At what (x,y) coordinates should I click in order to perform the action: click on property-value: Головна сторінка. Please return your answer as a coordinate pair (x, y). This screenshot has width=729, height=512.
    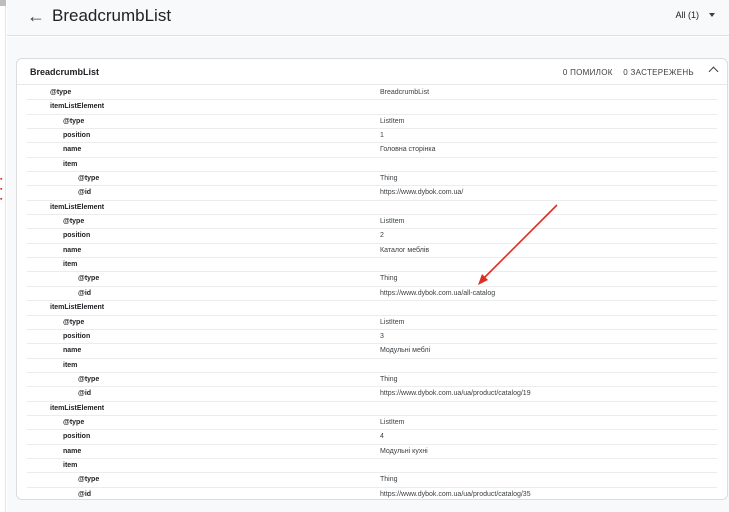
    Looking at the image, I should click on (408, 150).